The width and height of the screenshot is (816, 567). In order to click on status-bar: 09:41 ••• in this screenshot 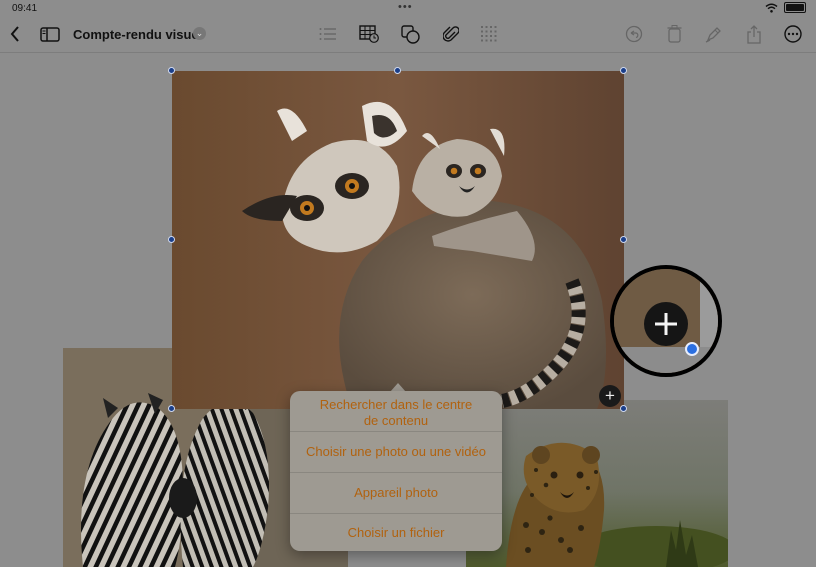, I will do `click(408, 8)`.